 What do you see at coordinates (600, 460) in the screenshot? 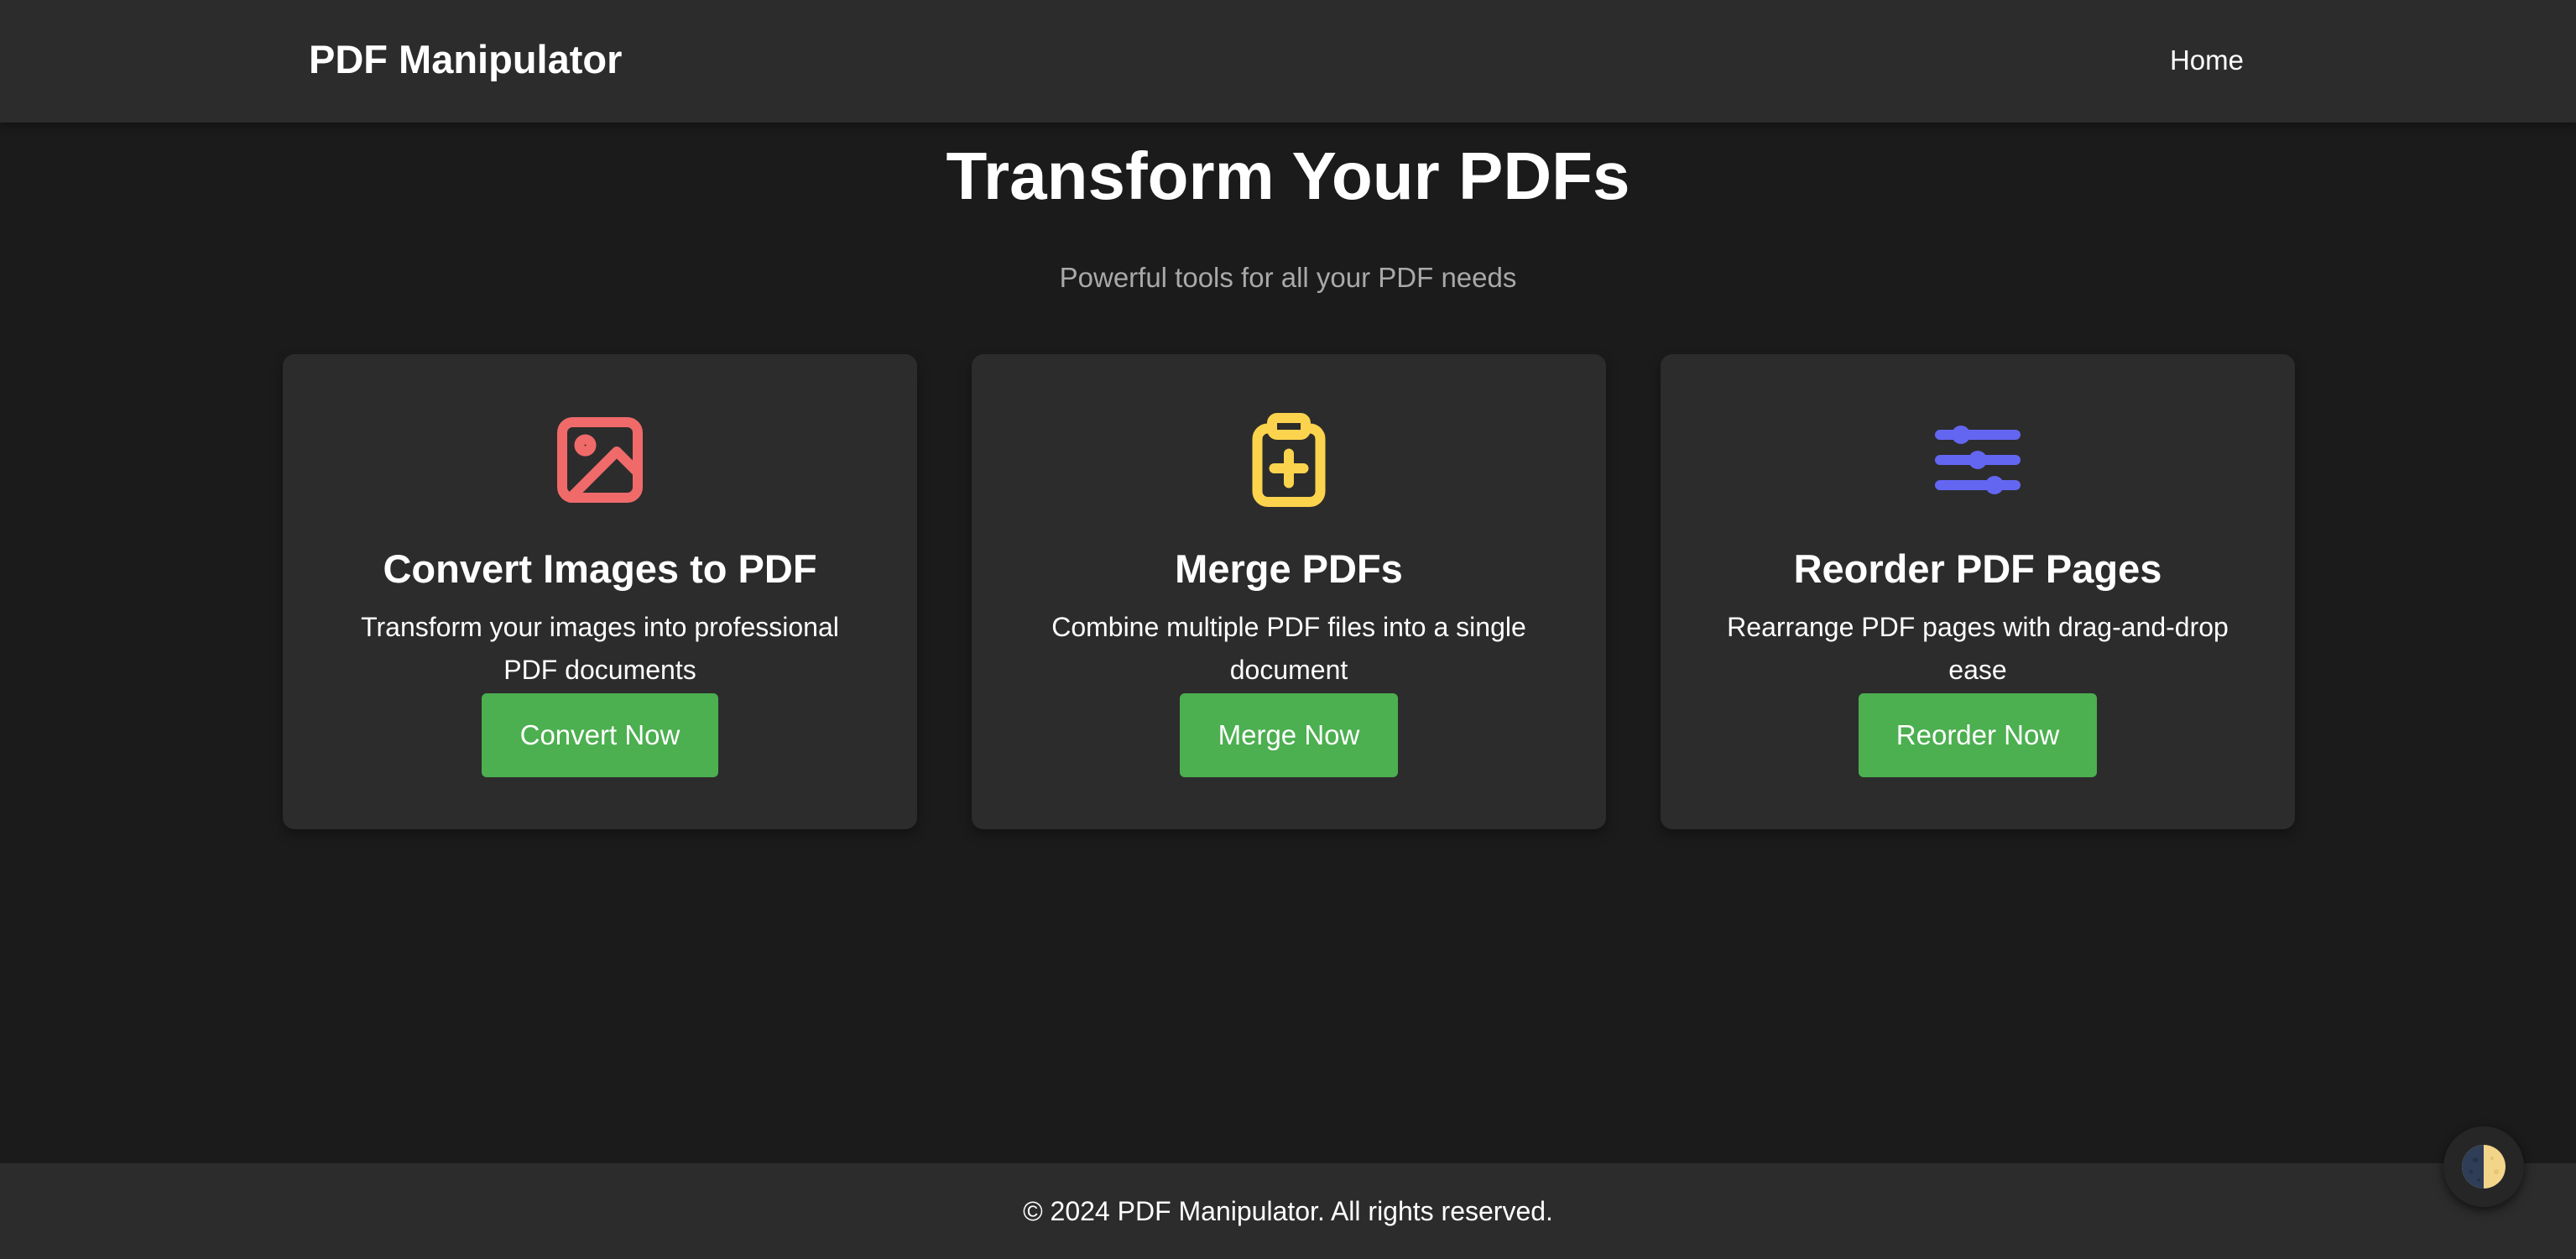
I see `image-icon` at bounding box center [600, 460].